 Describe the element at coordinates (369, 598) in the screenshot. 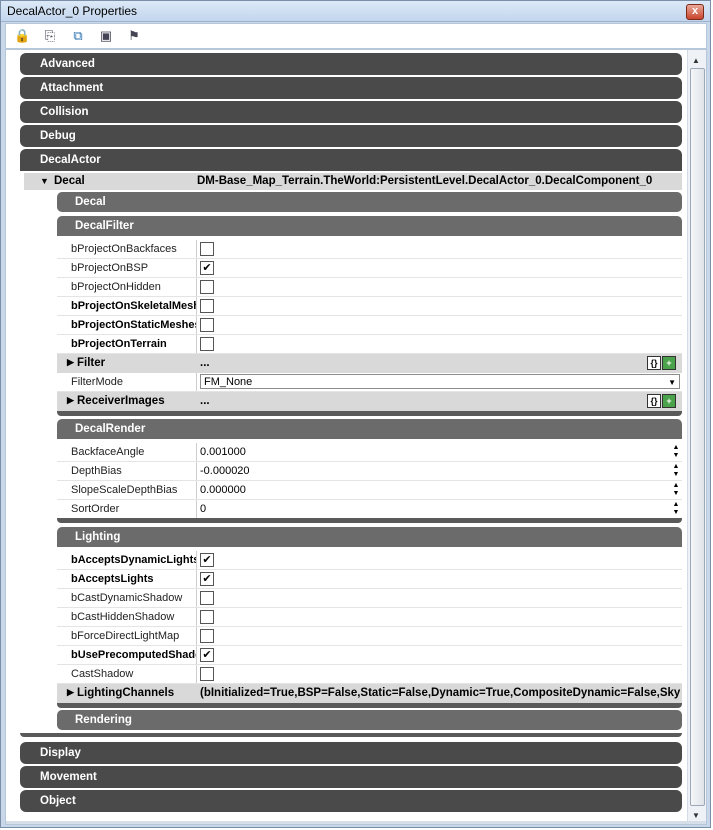

I see `lighting-row: bCastDynamicShadow` at that location.